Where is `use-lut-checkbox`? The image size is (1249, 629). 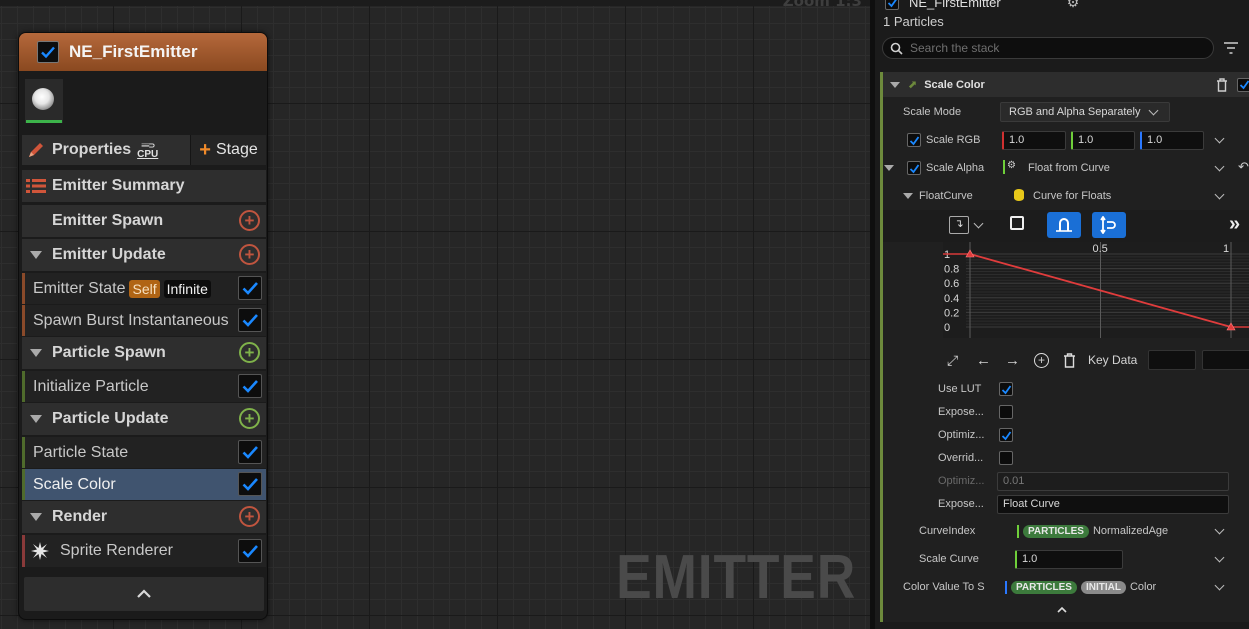 use-lut-checkbox is located at coordinates (1006, 389).